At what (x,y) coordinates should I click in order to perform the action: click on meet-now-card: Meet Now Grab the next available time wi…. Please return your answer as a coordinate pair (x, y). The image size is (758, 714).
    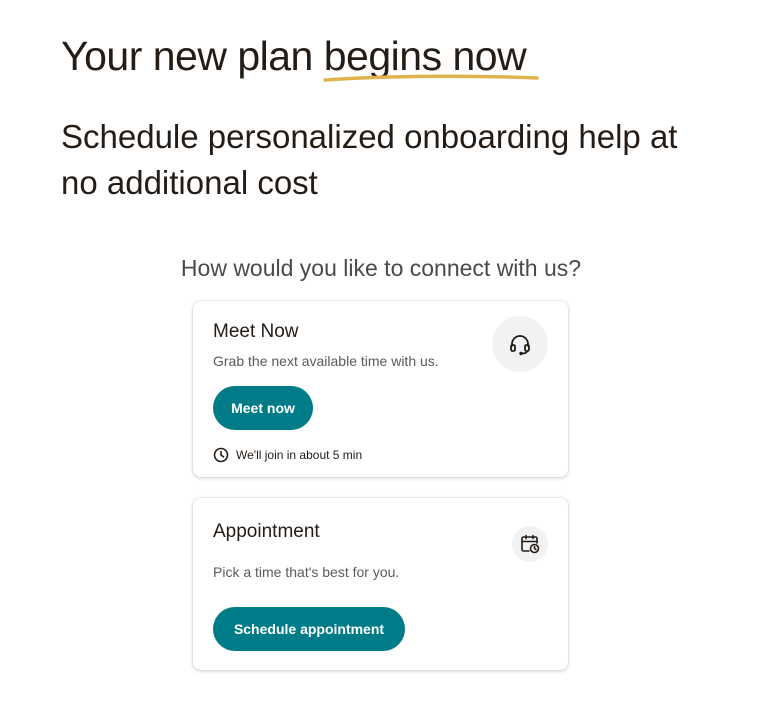
    Looking at the image, I should click on (380, 389).